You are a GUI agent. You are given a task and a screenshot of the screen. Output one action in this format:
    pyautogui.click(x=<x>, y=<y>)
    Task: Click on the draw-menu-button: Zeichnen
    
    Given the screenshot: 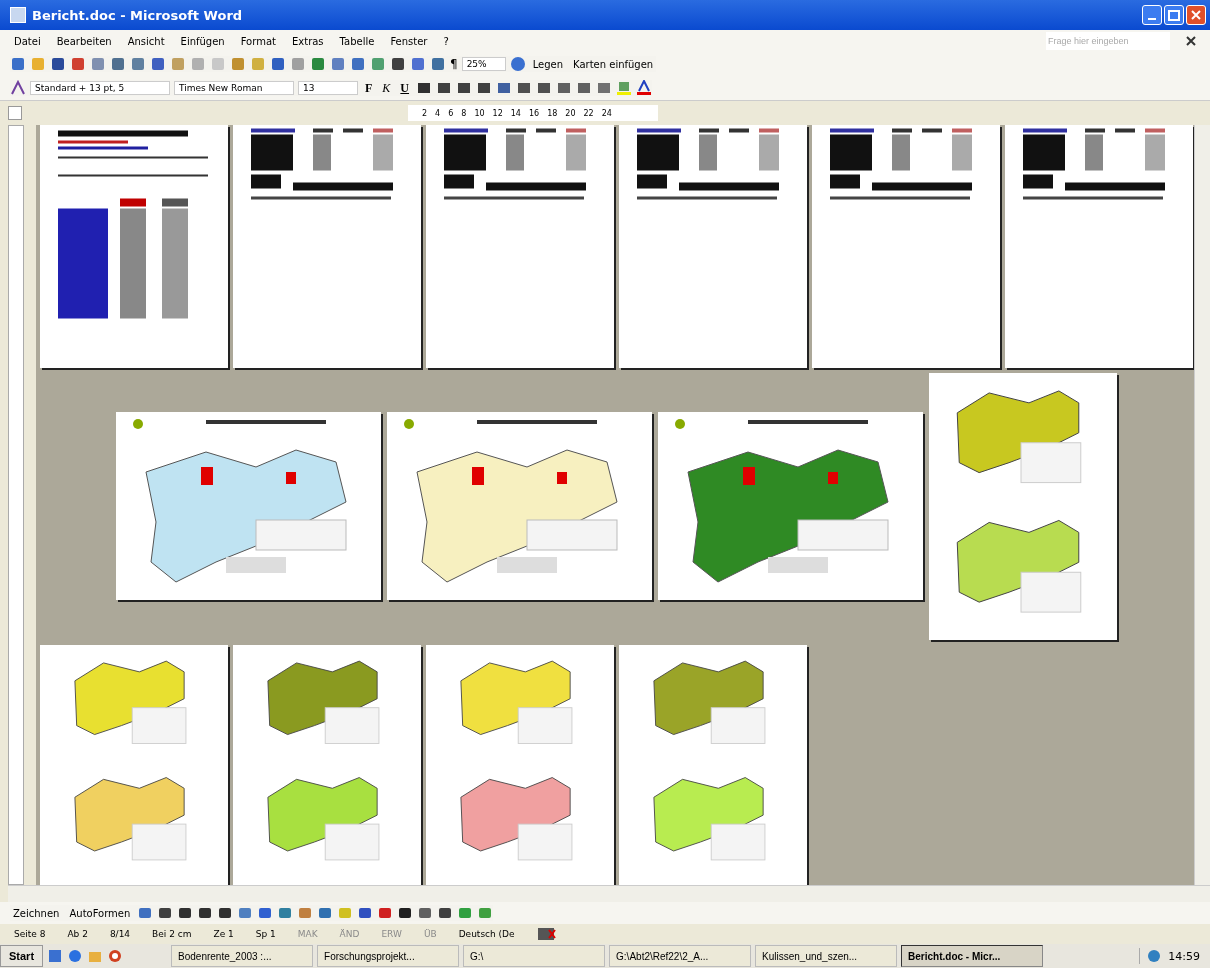 What is the action you would take?
    pyautogui.click(x=36, y=913)
    